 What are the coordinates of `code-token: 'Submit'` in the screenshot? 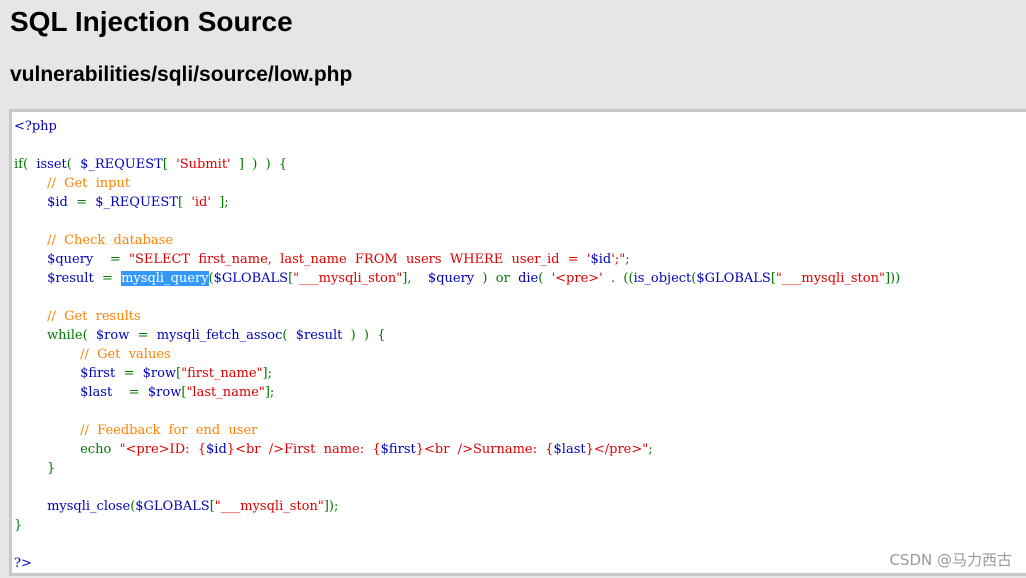 It's located at (203, 164).